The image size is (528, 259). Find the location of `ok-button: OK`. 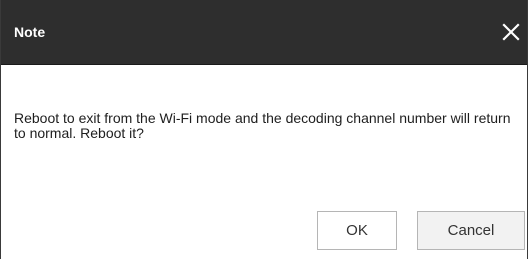

ok-button: OK is located at coordinates (357, 230).